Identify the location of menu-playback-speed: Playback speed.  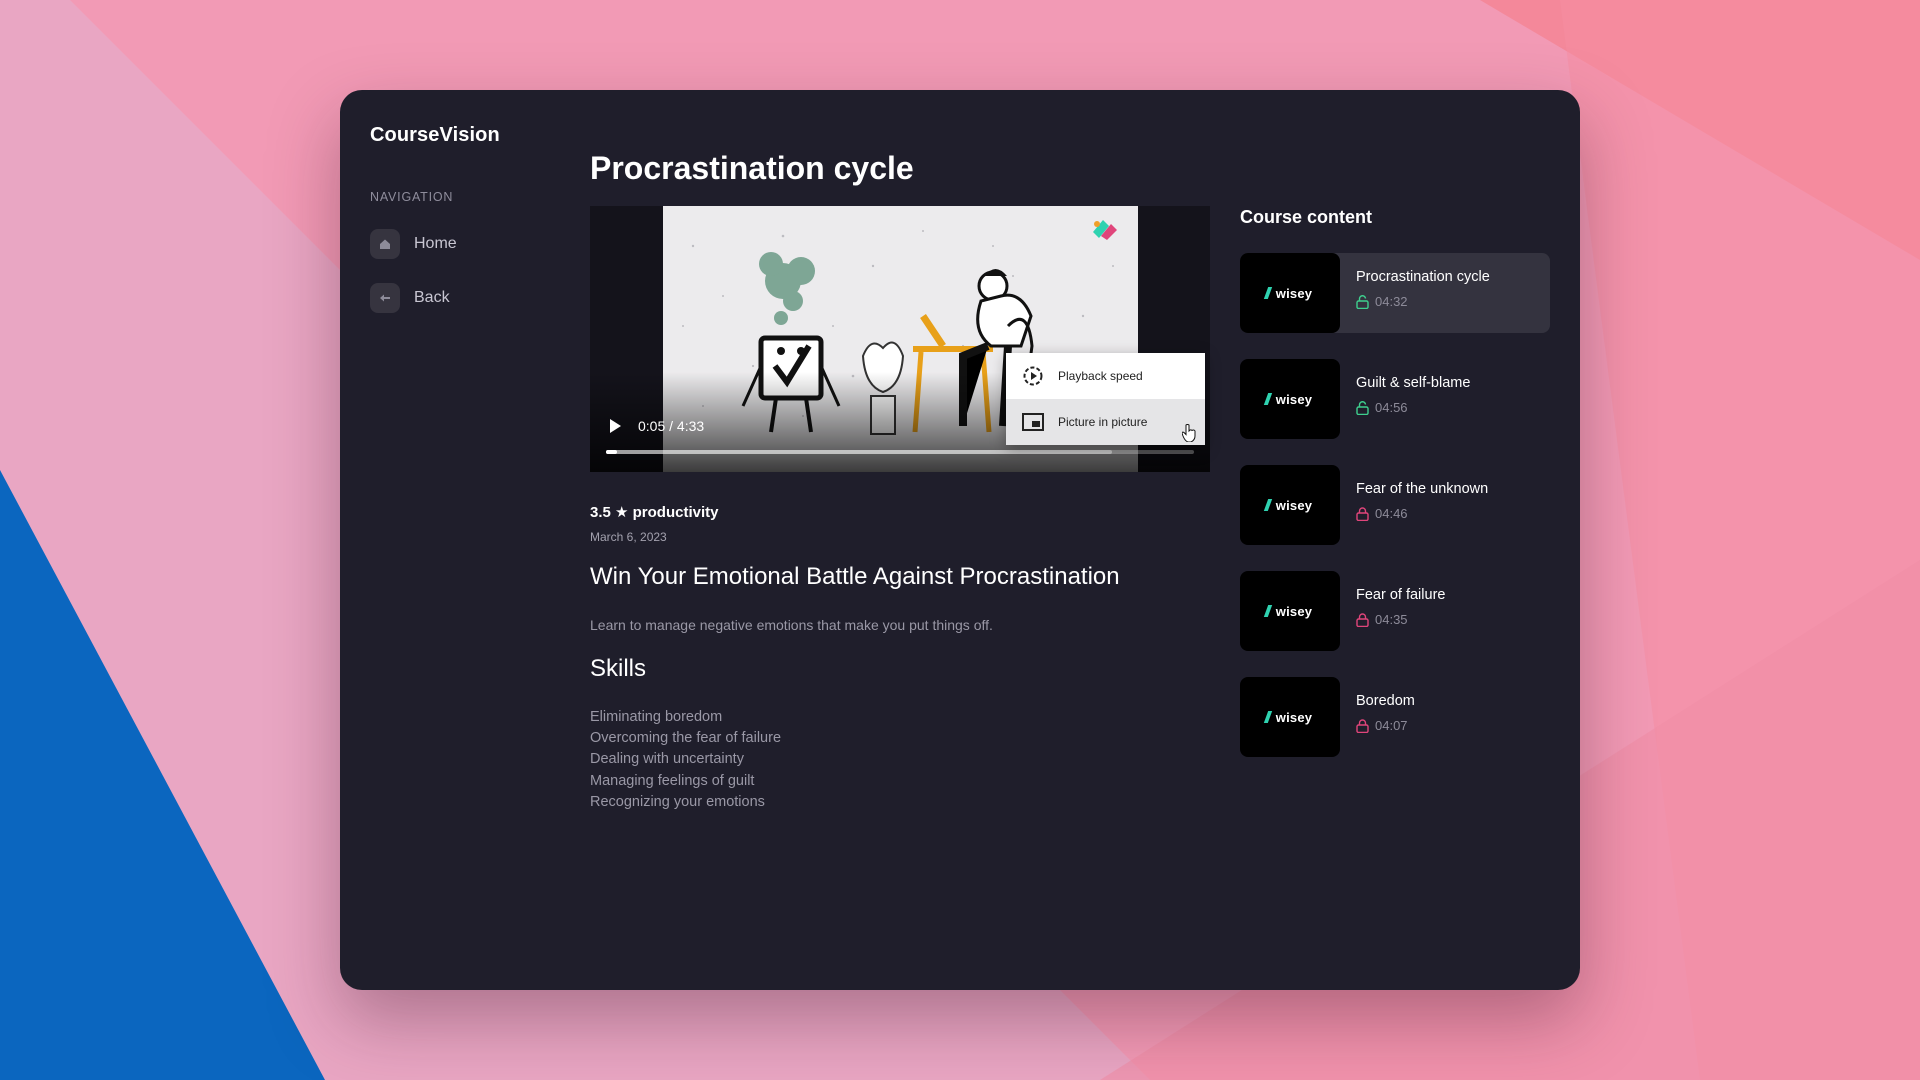
(1105, 376).